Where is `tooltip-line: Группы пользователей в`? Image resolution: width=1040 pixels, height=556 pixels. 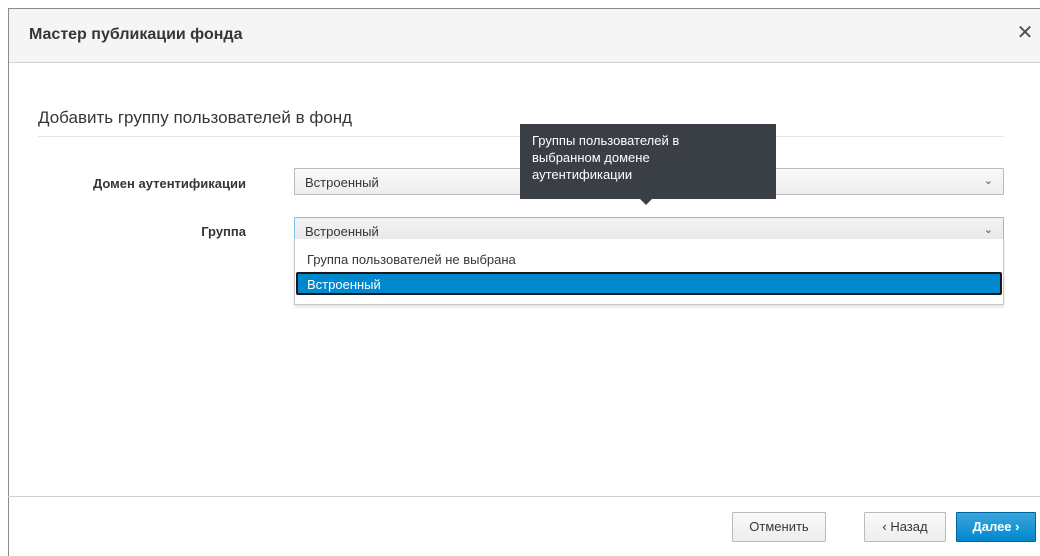 tooltip-line: Группы пользователей в is located at coordinates (606, 140).